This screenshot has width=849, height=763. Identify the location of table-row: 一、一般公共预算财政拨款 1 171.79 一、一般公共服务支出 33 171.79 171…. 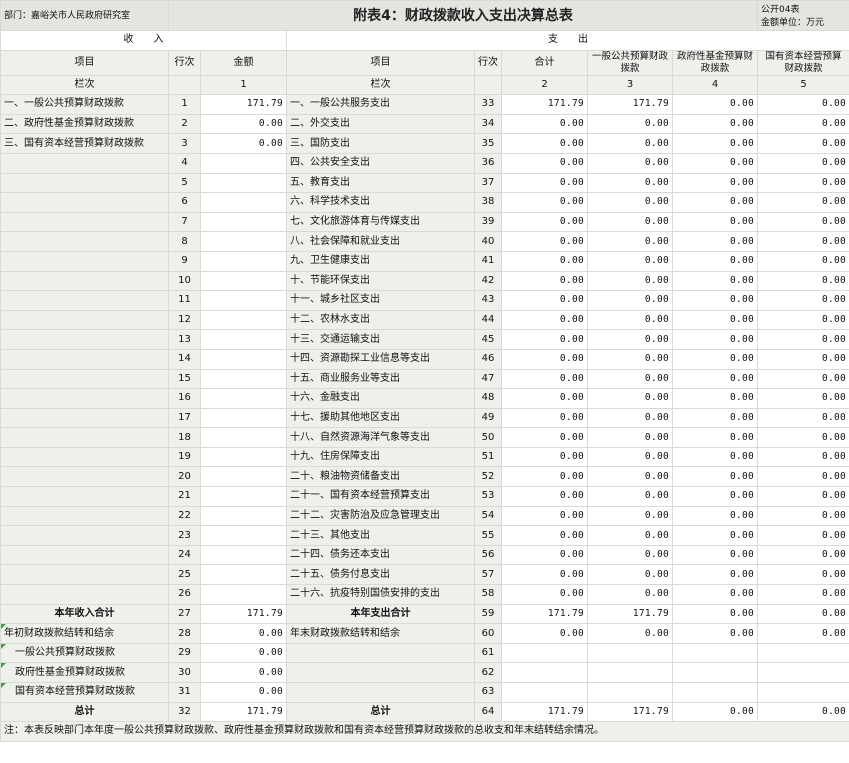
(424, 104).